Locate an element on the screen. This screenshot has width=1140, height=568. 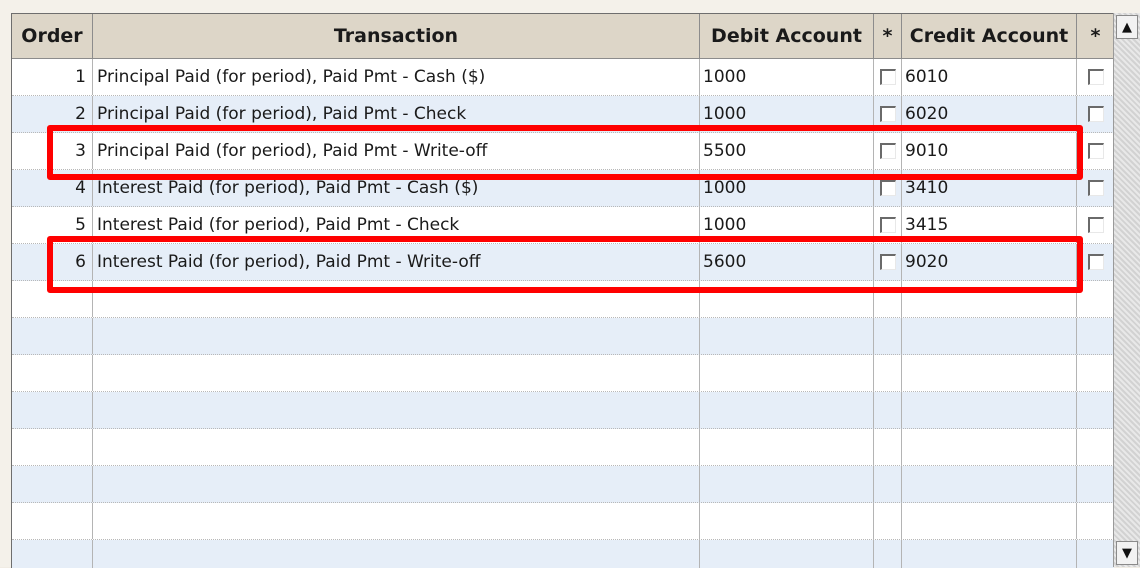
column-header-order: Order is located at coordinates (52, 36).